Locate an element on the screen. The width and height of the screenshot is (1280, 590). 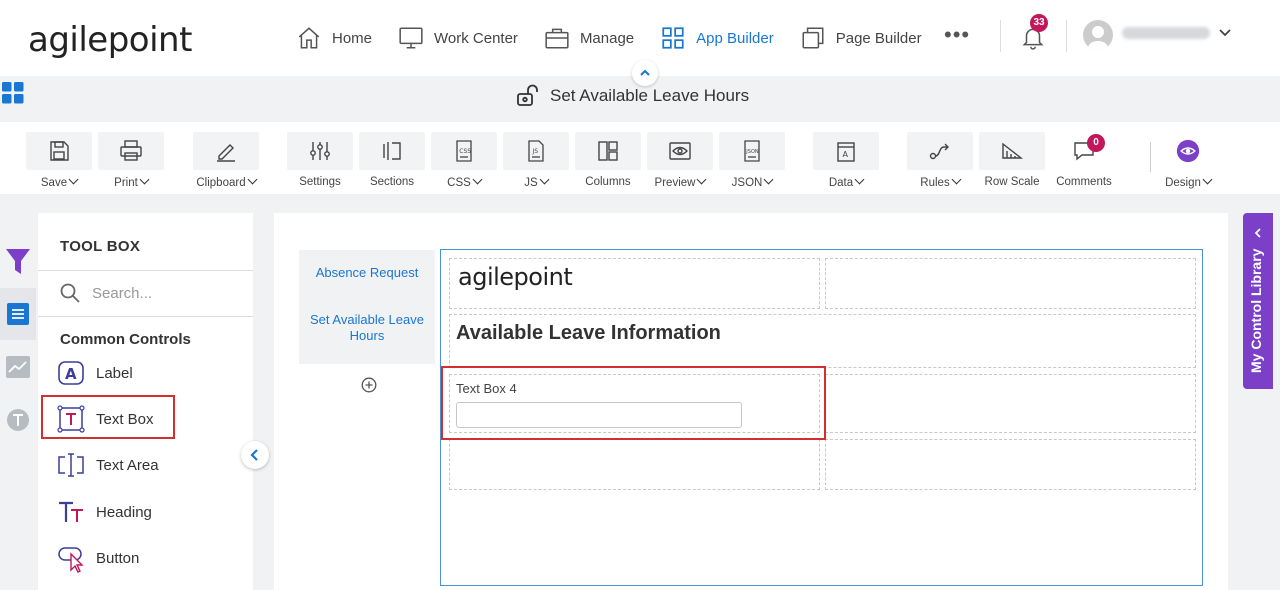
page-tab-label: Set Available Leave Hours is located at coordinates (367, 327).